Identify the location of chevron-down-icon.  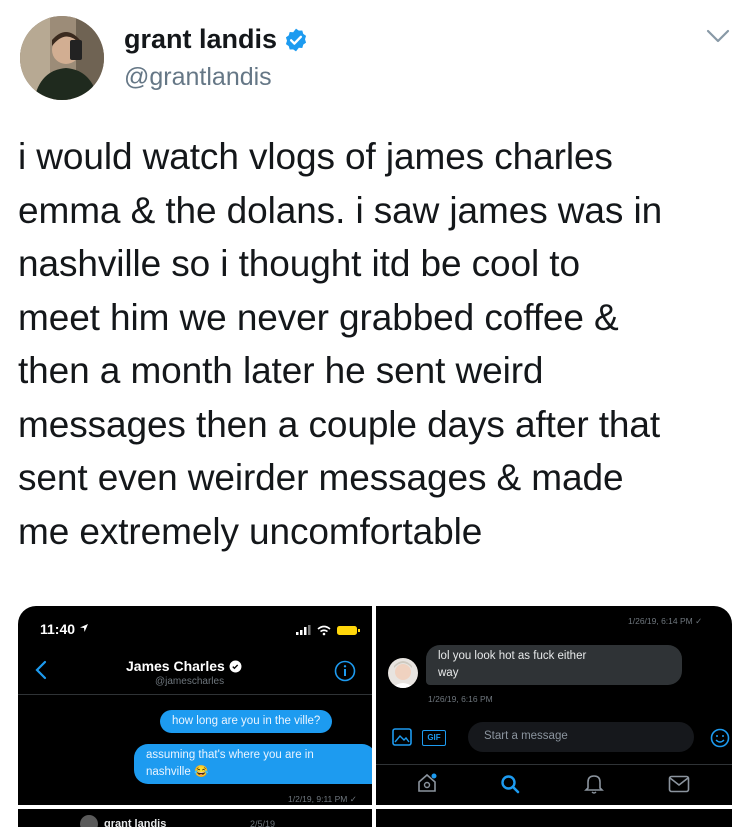
(718, 36).